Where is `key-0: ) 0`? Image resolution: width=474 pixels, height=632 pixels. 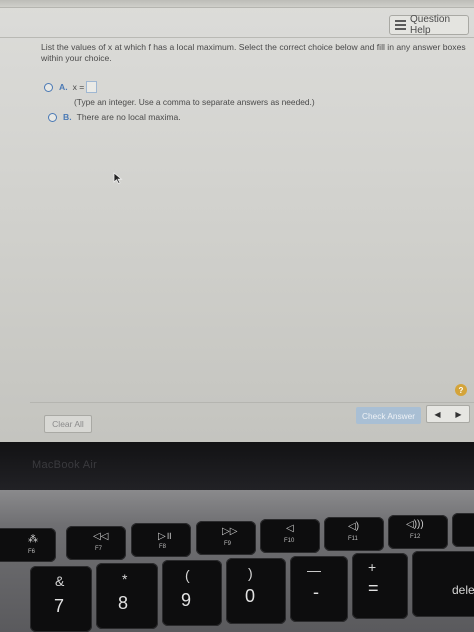
key-0: ) 0 is located at coordinates (256, 591).